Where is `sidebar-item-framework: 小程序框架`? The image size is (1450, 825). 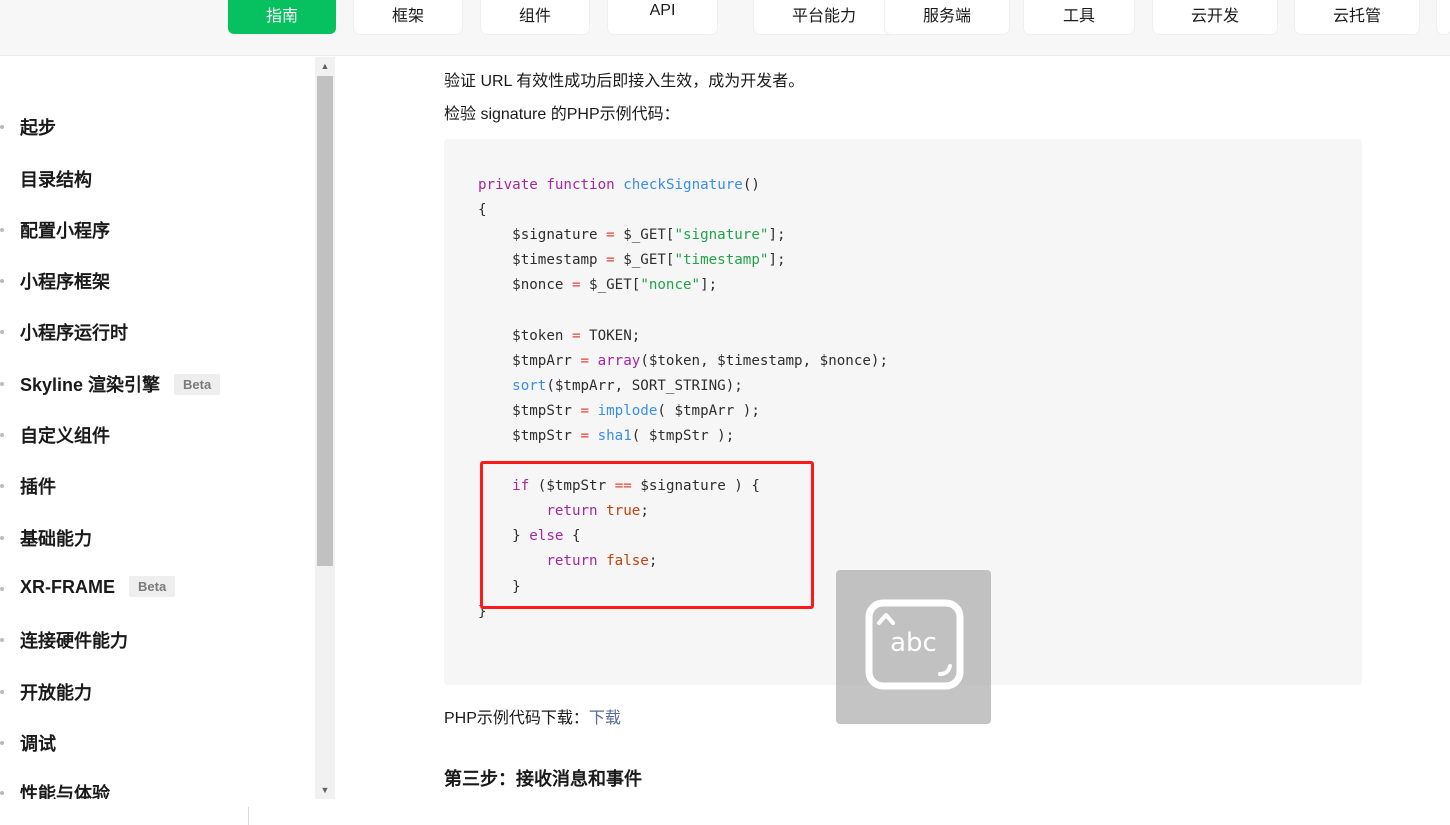 sidebar-item-framework: 小程序框架 is located at coordinates (55, 281).